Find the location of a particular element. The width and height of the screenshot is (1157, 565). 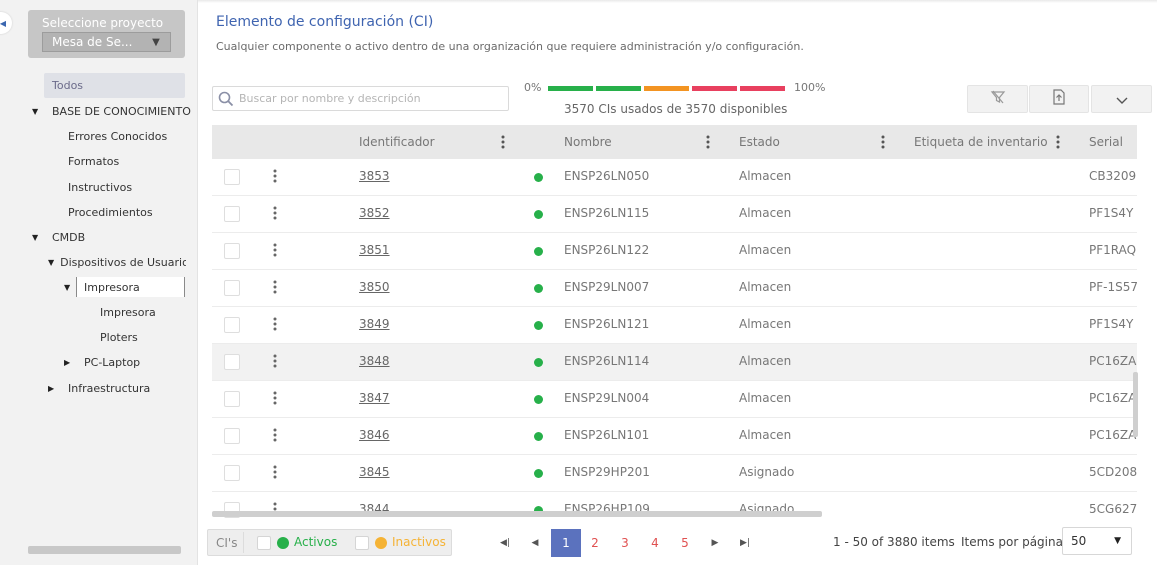

tree-item-ploters: Ploters is located at coordinates (119, 337).